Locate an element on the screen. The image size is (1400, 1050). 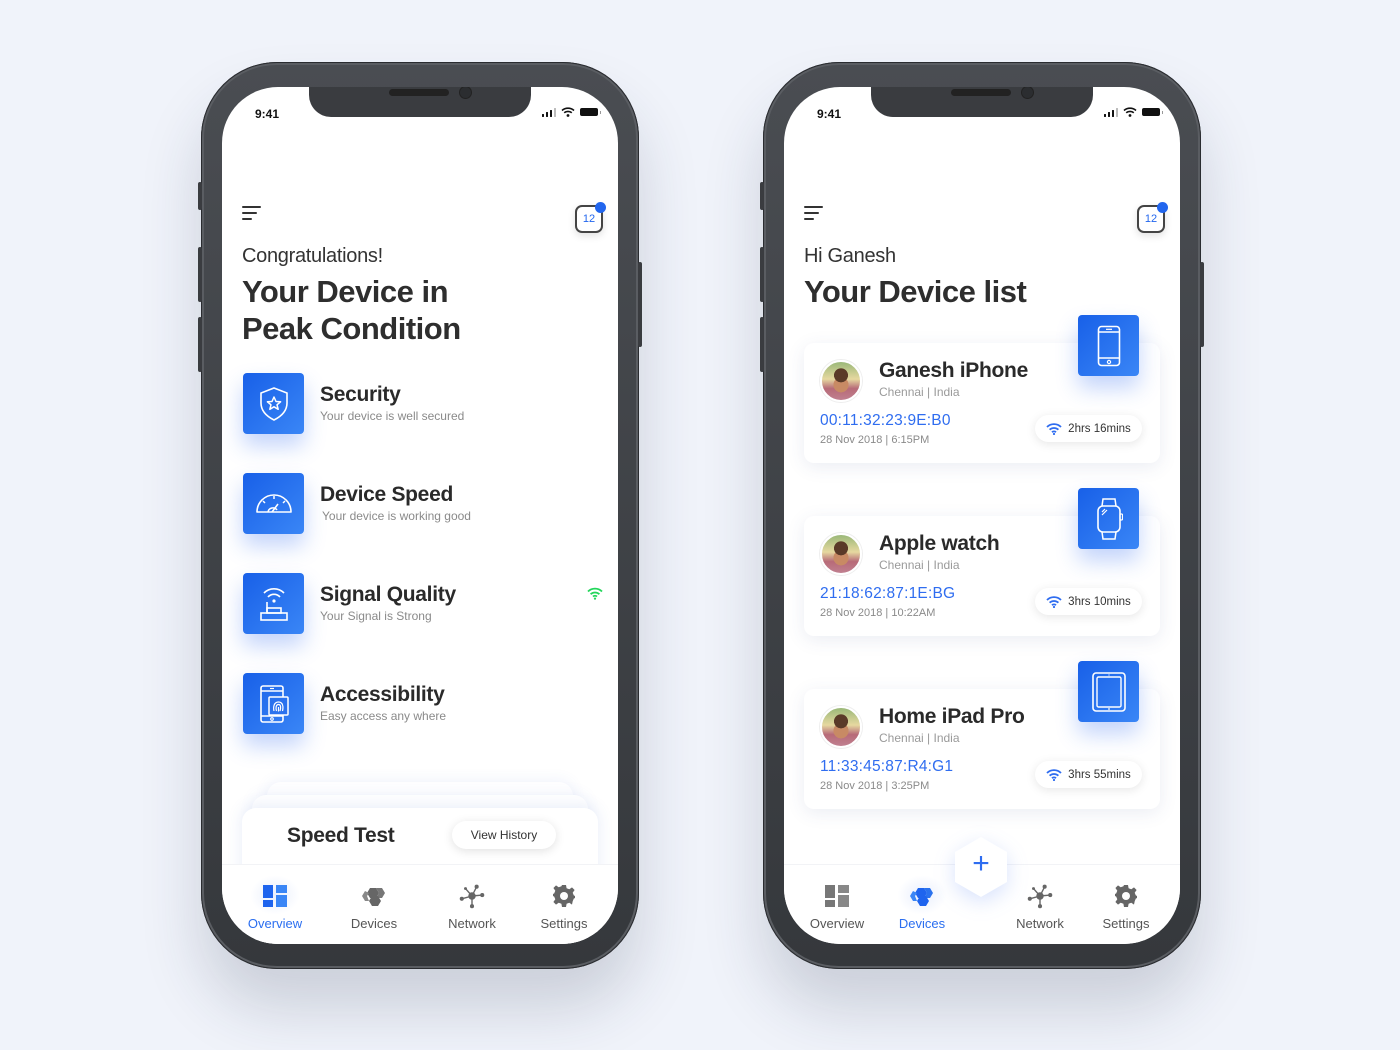
status-time: 9:41 is located at coordinates (829, 114).